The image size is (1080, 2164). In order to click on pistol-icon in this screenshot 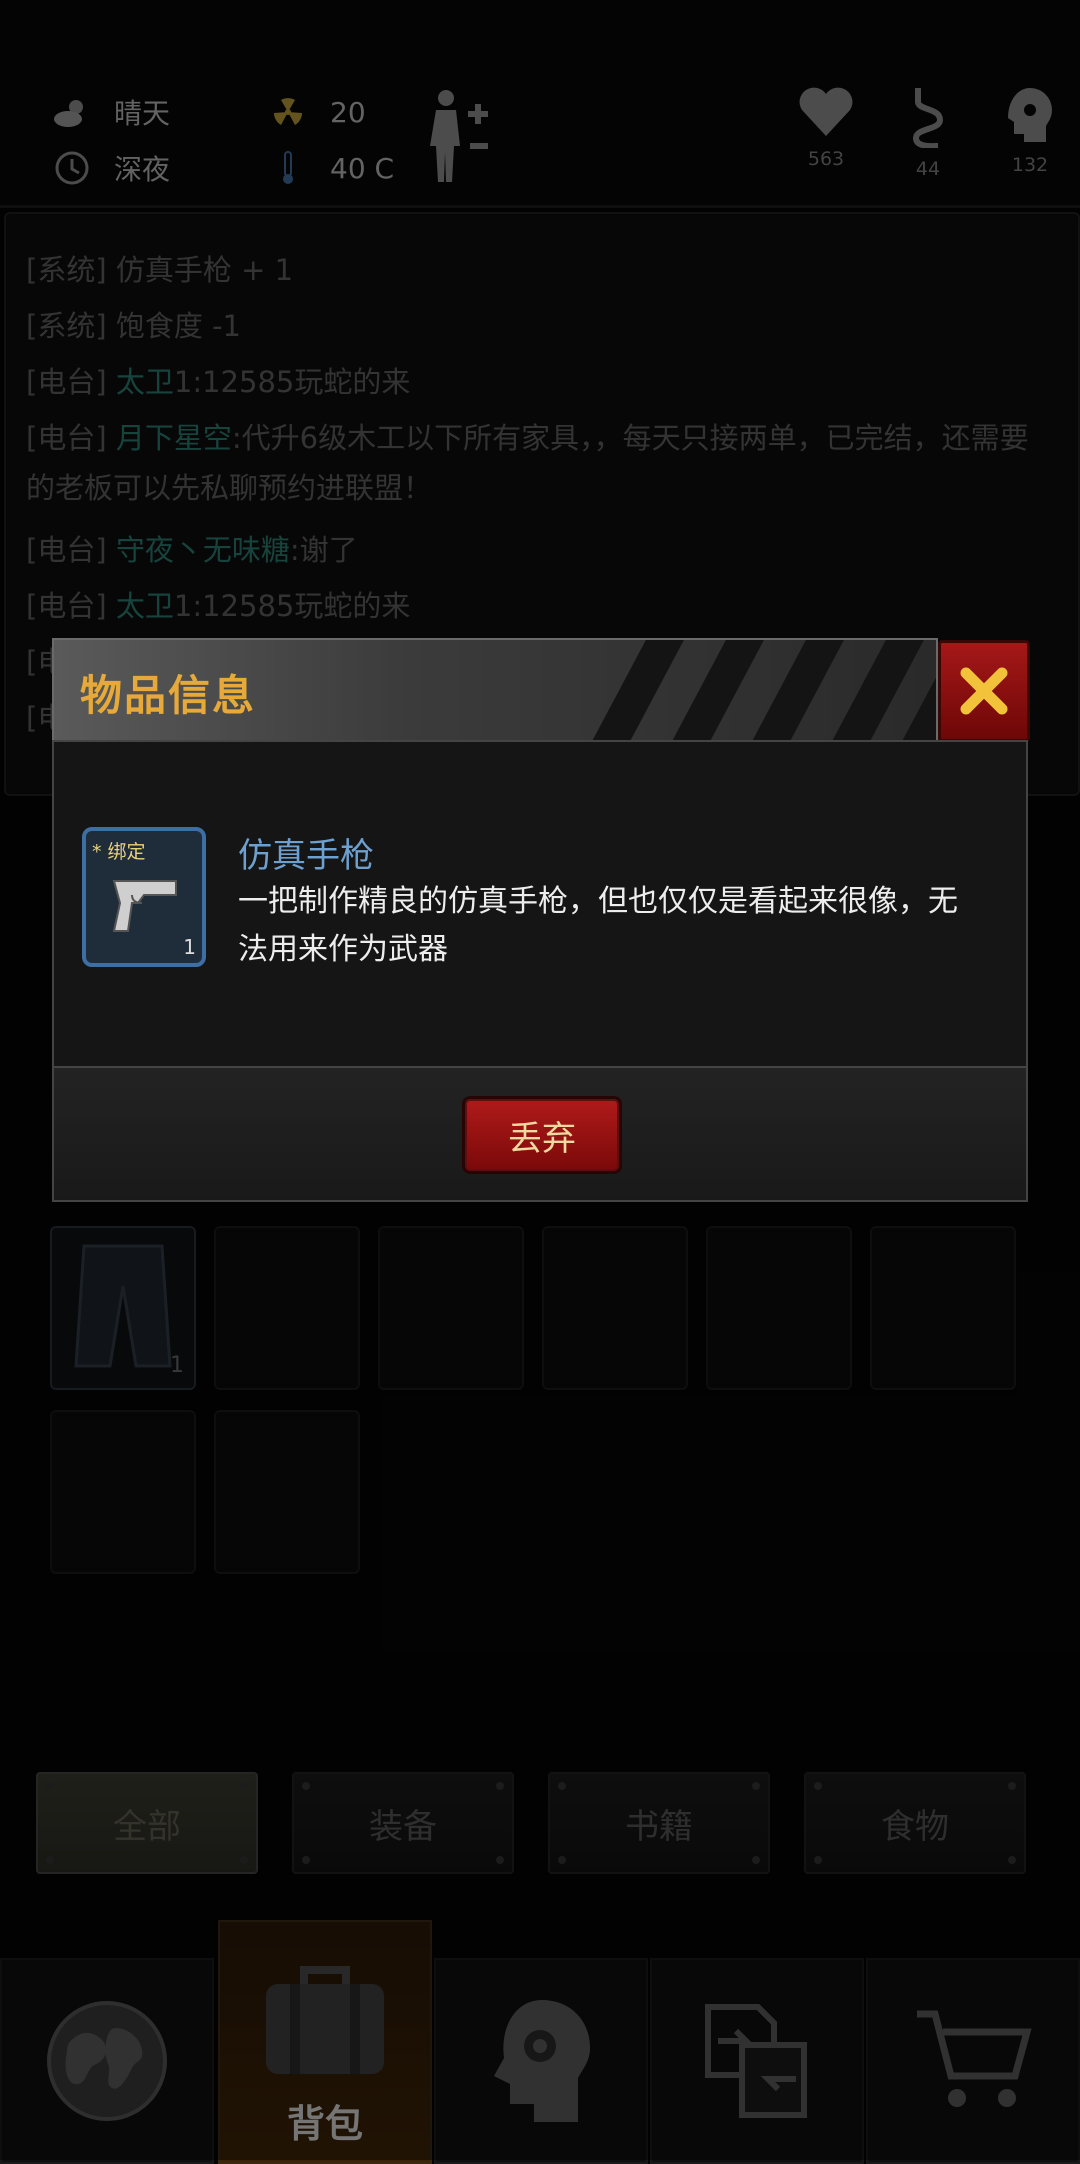, I will do `click(144, 906)`.